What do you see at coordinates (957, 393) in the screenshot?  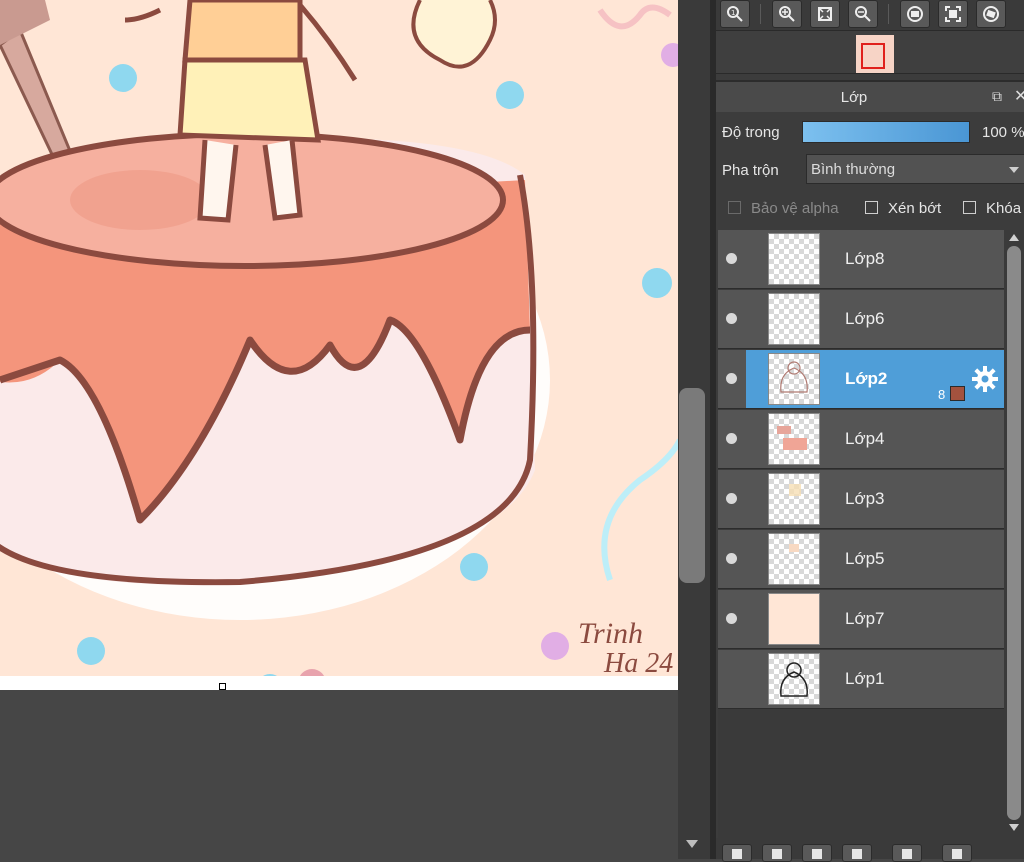 I see `layer-color-swatch` at bounding box center [957, 393].